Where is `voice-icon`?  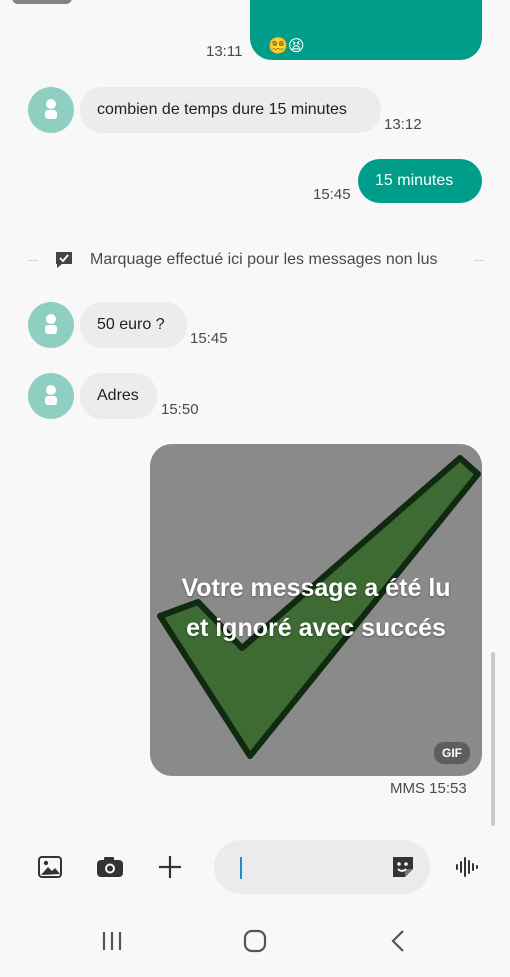
voice-icon is located at coordinates (467, 867).